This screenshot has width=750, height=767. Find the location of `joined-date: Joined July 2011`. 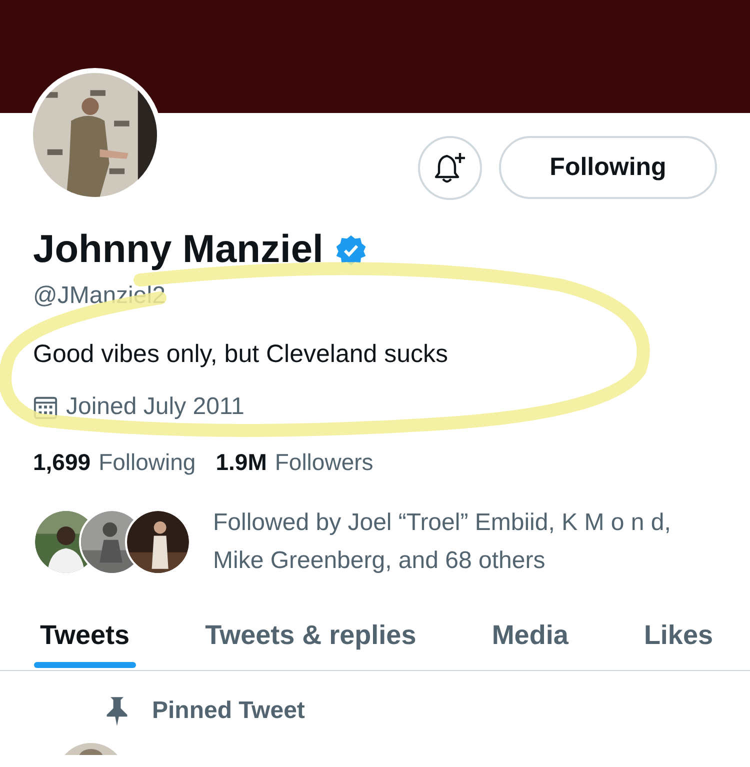

joined-date: Joined July 2011 is located at coordinates (155, 407).